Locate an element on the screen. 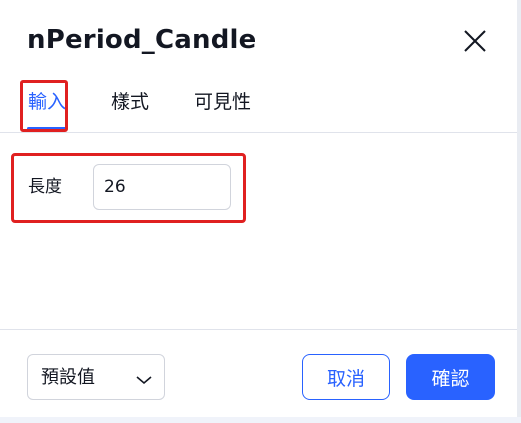 This screenshot has width=521, height=423. confirm-button: 確認 is located at coordinates (450, 377).